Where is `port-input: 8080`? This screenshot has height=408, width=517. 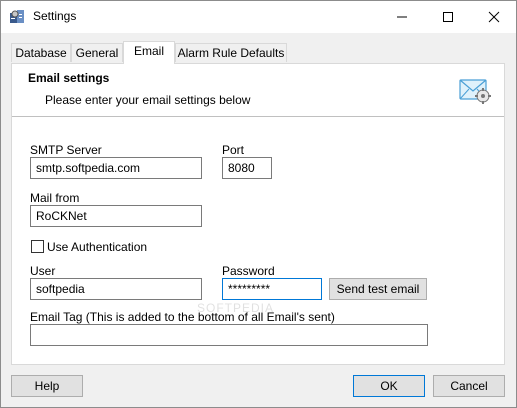 port-input: 8080 is located at coordinates (247, 168).